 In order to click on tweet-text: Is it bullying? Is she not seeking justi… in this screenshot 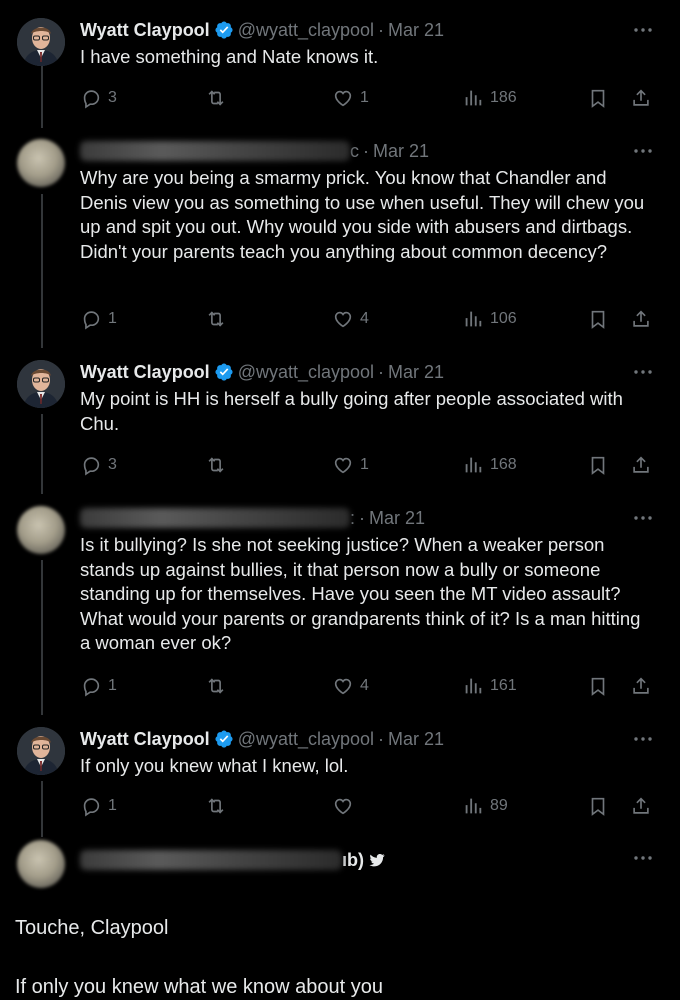, I will do `click(360, 593)`.